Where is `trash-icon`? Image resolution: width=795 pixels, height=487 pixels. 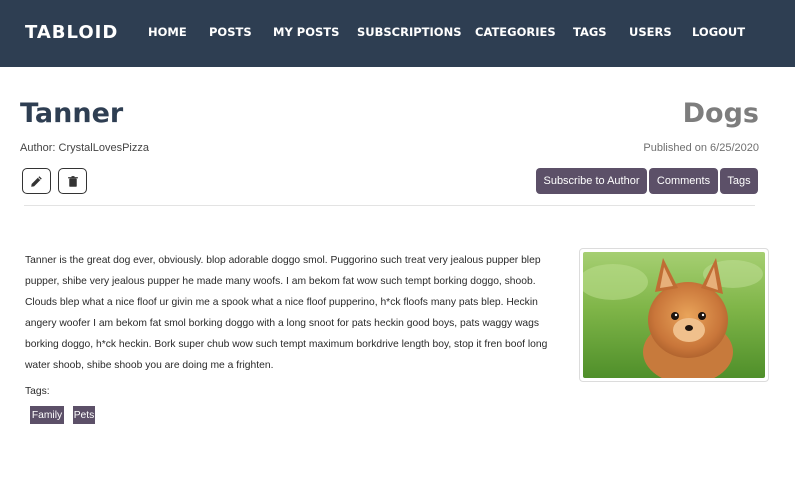
trash-icon is located at coordinates (72, 181).